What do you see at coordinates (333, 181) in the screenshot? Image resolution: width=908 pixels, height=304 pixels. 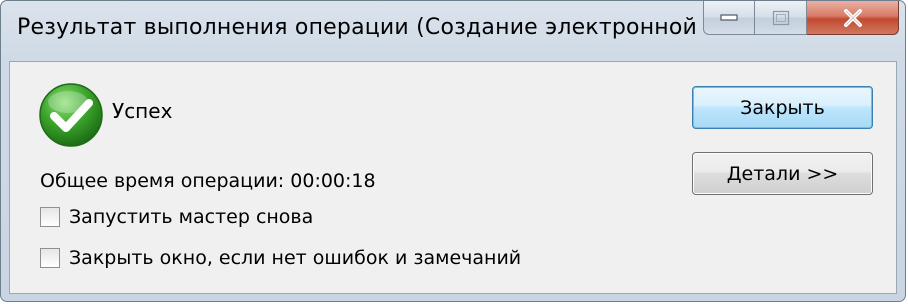 I see `total-time-value: 00:00:18` at bounding box center [333, 181].